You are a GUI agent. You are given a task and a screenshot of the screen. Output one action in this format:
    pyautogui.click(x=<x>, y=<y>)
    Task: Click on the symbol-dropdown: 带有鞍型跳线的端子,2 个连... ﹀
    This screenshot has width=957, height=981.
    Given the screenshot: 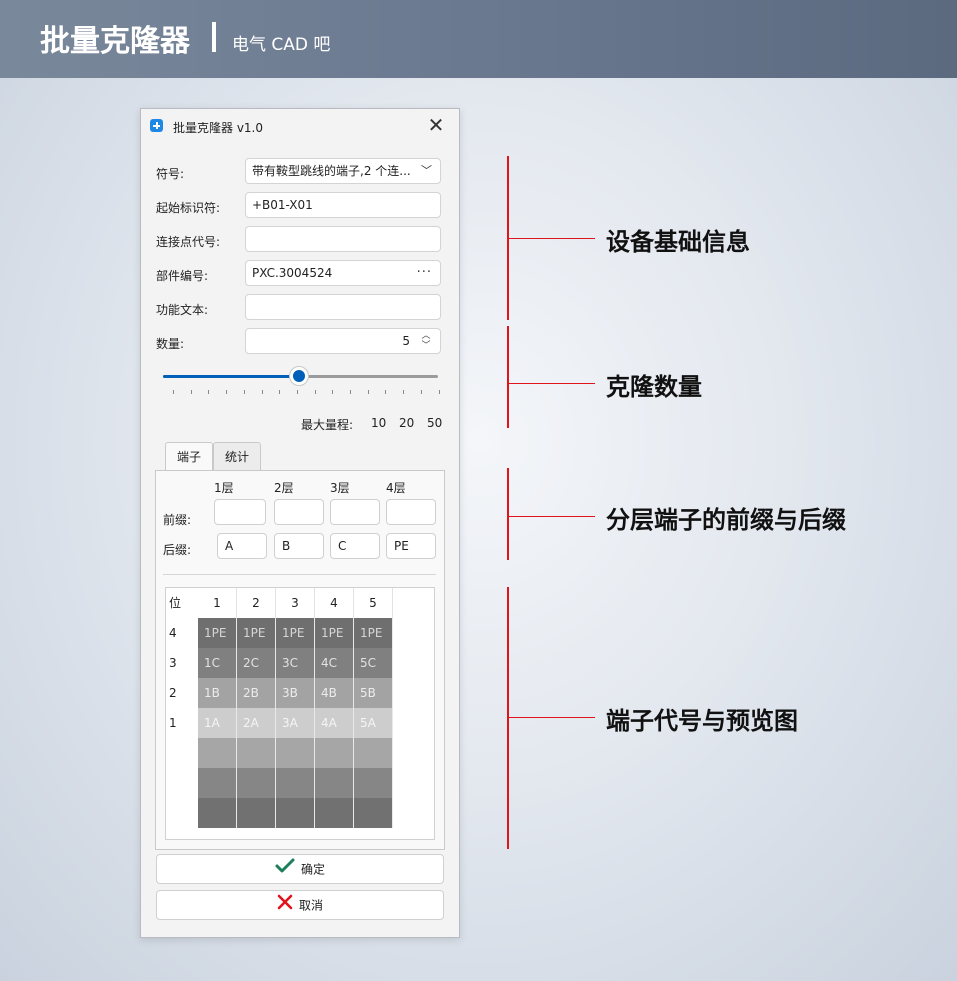 What is the action you would take?
    pyautogui.click(x=343, y=171)
    